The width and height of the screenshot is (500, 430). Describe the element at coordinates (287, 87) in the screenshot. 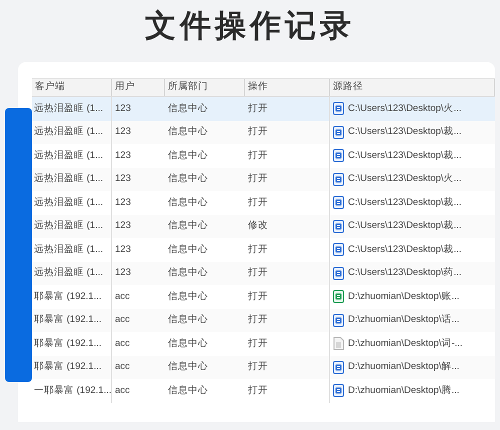

I see `column-header: 操作` at that location.